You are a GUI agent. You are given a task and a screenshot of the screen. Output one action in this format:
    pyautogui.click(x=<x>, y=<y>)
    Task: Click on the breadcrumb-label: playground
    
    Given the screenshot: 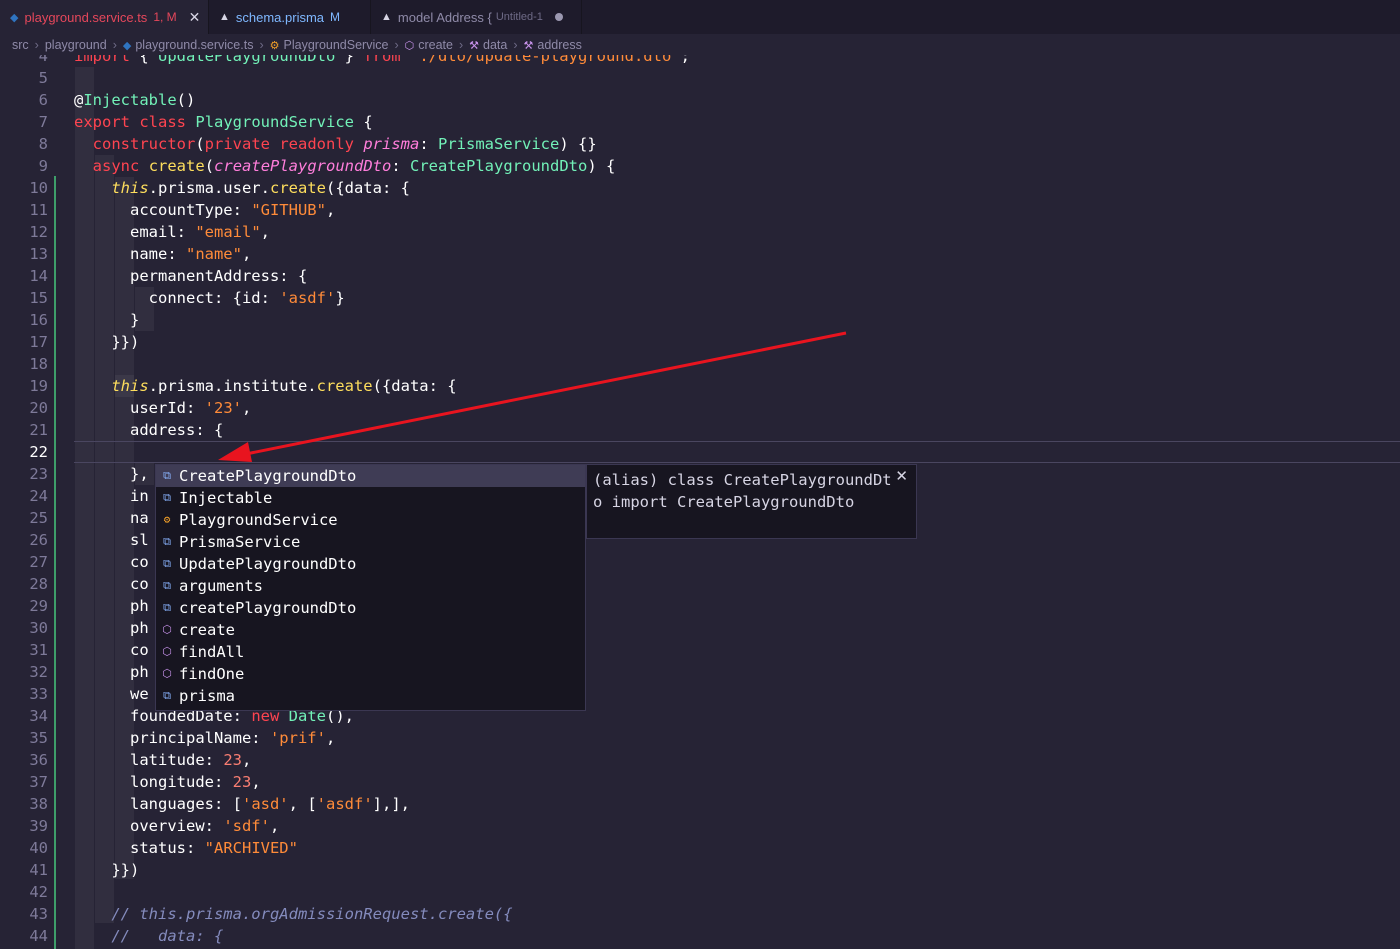 What is the action you would take?
    pyautogui.click(x=75, y=44)
    